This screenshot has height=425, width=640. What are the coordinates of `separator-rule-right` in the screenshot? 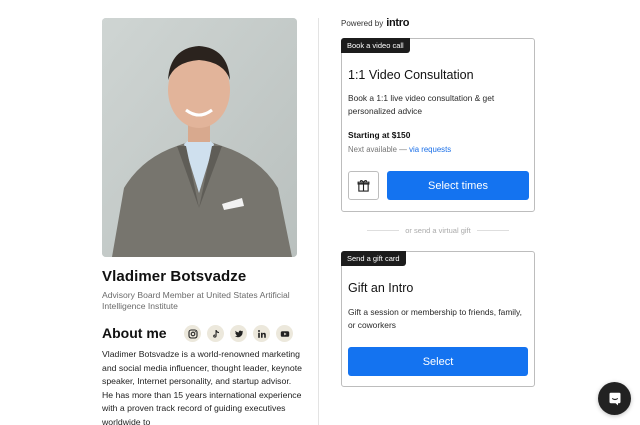 It's located at (492, 230).